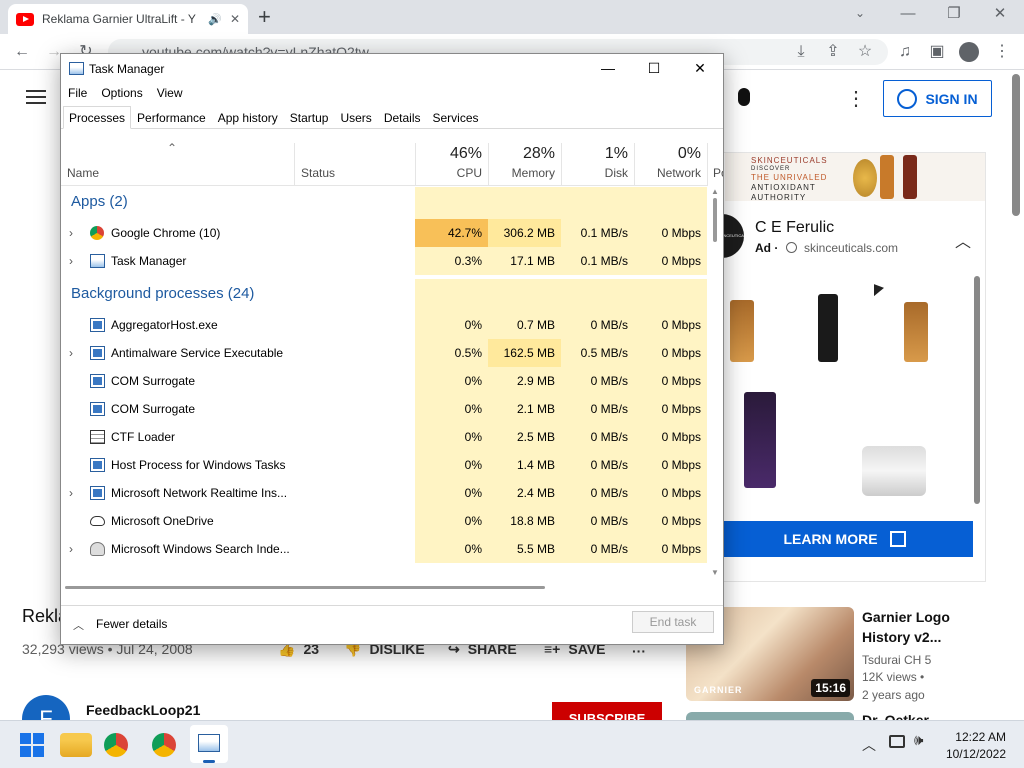 This screenshot has height=768, width=1024. What do you see at coordinates (918, 740) in the screenshot?
I see `volume-icon: 🕪` at bounding box center [918, 740].